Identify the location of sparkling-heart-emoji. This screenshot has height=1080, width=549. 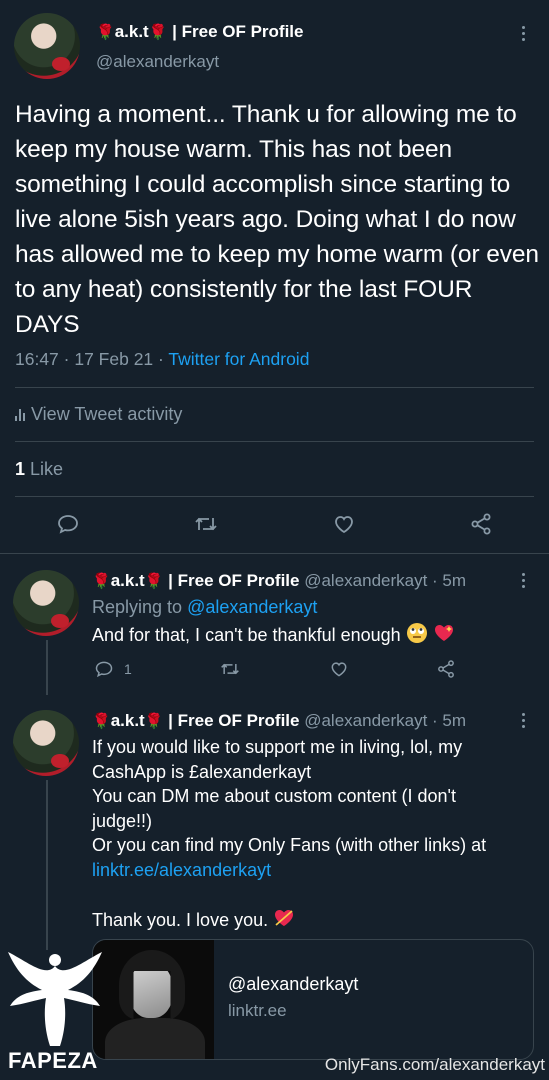
(443, 633).